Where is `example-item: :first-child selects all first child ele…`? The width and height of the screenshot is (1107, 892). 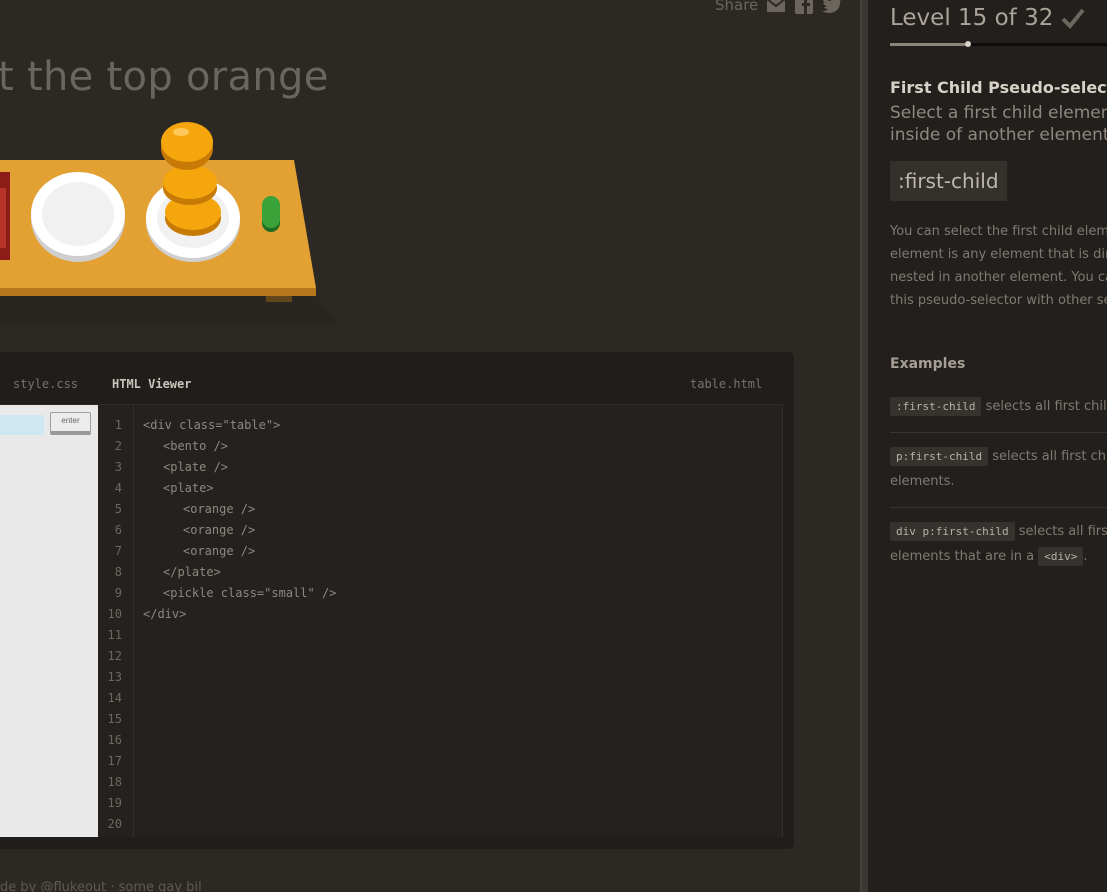 example-item: :first-child selects all first child ele… is located at coordinates (998, 406).